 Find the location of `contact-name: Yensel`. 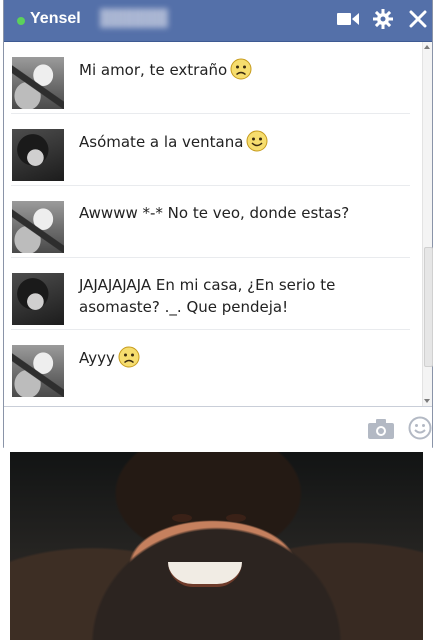

contact-name: Yensel is located at coordinates (55, 19).